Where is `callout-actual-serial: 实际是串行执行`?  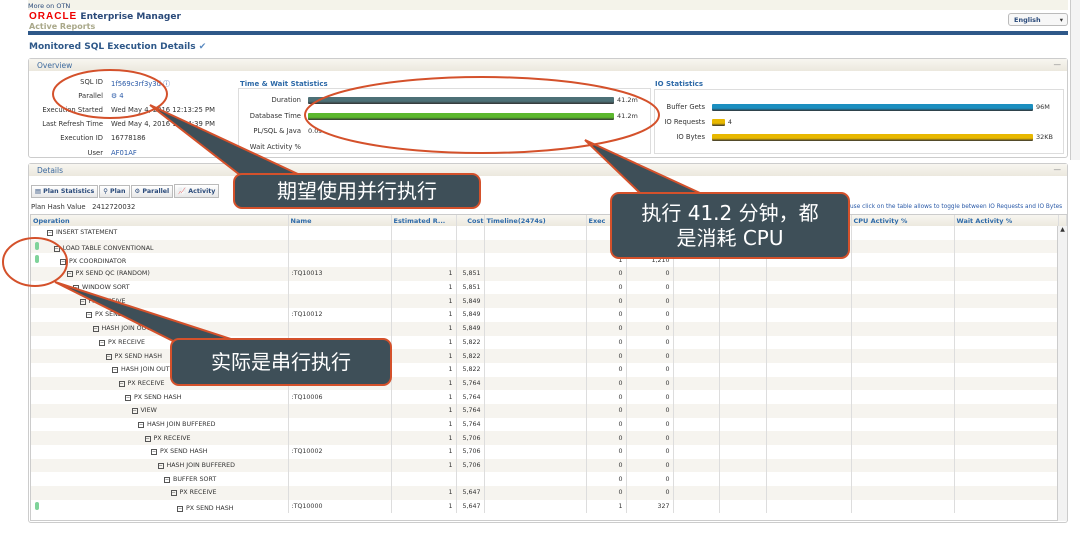
callout-actual-serial: 实际是串行执行 is located at coordinates (281, 362).